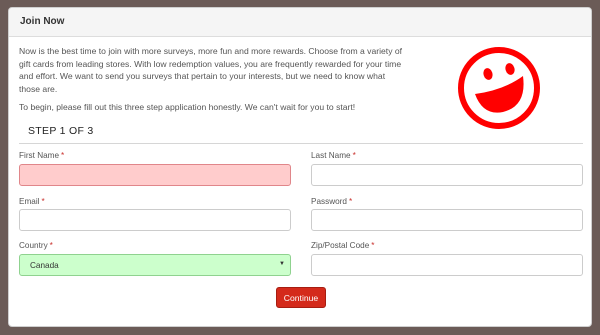 Image resolution: width=600 pixels, height=335 pixels. What do you see at coordinates (447, 265) in the screenshot?
I see `zip-input` at bounding box center [447, 265].